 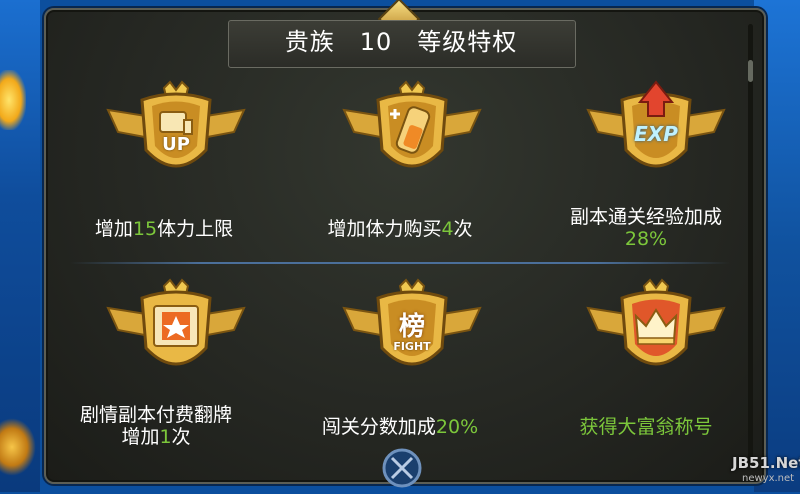 I want to click on stamina-up-icon: UP, so click(x=176, y=135).